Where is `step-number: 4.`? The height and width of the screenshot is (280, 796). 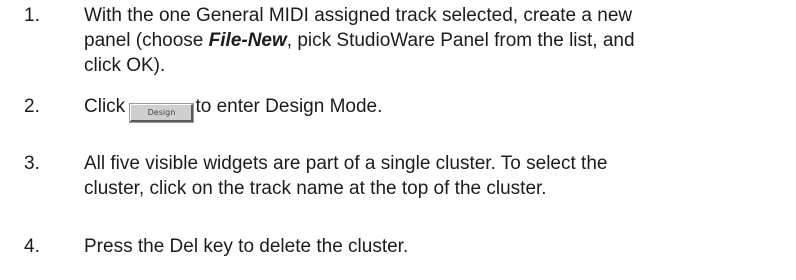
step-number: 4. is located at coordinates (32, 246).